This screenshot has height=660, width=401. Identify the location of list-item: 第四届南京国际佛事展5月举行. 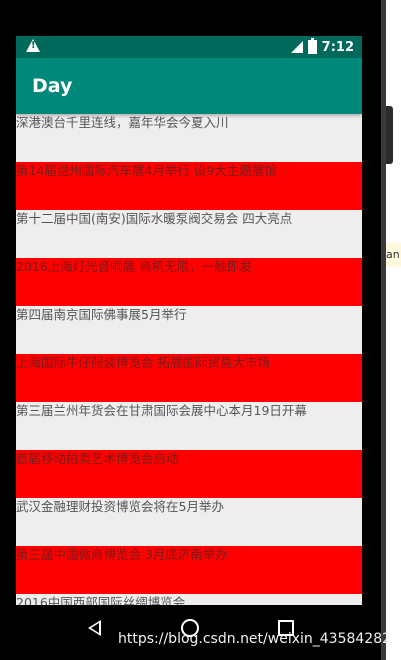
(189, 330).